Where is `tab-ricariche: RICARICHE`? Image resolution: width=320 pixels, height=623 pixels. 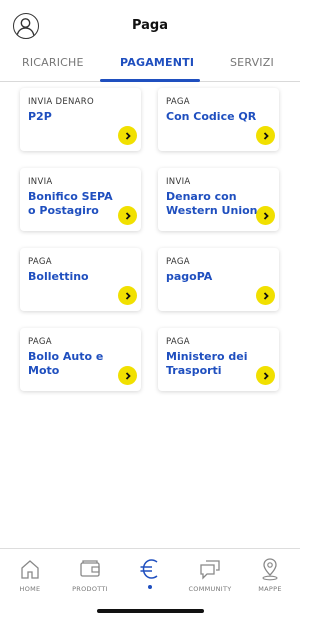
tab-ricariche: RICARICHE is located at coordinates (53, 62).